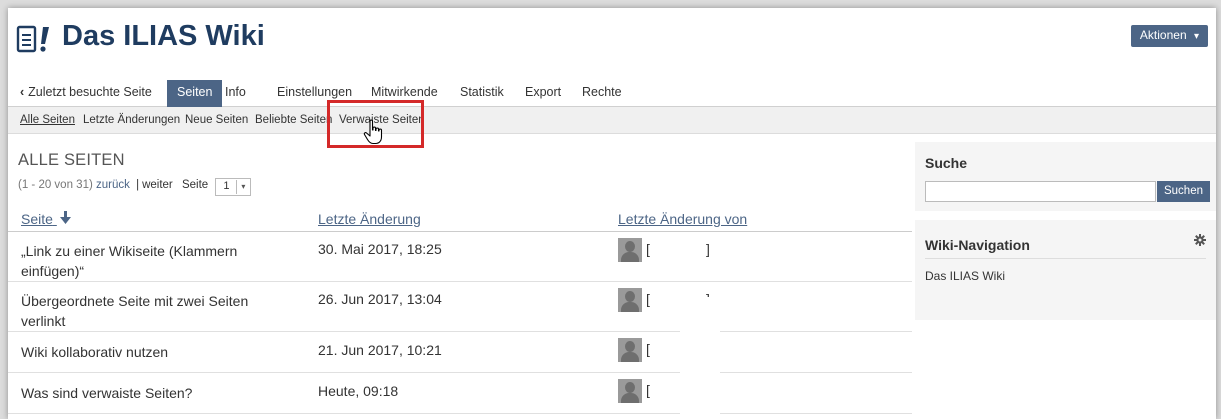  What do you see at coordinates (482, 93) in the screenshot?
I see `tab-statistik: Statistik` at bounding box center [482, 93].